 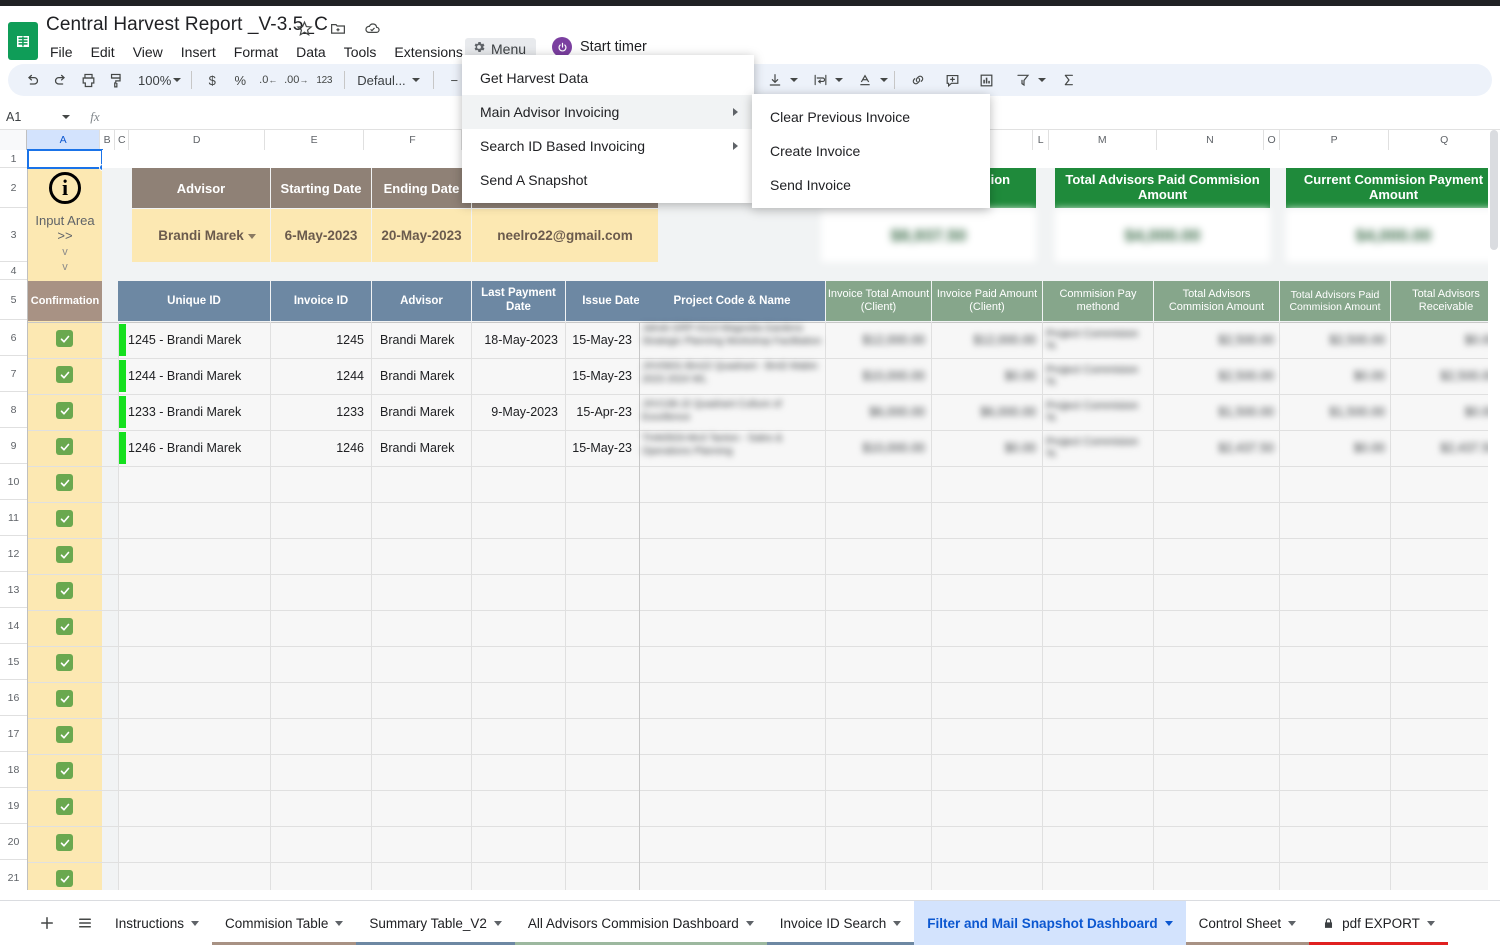 What do you see at coordinates (871, 185) in the screenshot?
I see `menu-item-send-invoice: Send Invoice` at bounding box center [871, 185].